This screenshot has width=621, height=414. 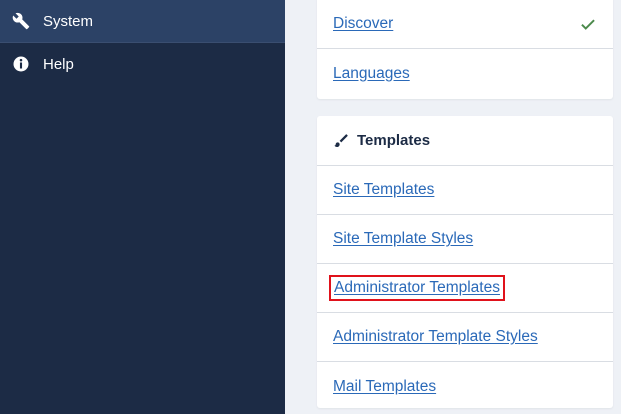 What do you see at coordinates (21, 21) in the screenshot?
I see `wrench-icon` at bounding box center [21, 21].